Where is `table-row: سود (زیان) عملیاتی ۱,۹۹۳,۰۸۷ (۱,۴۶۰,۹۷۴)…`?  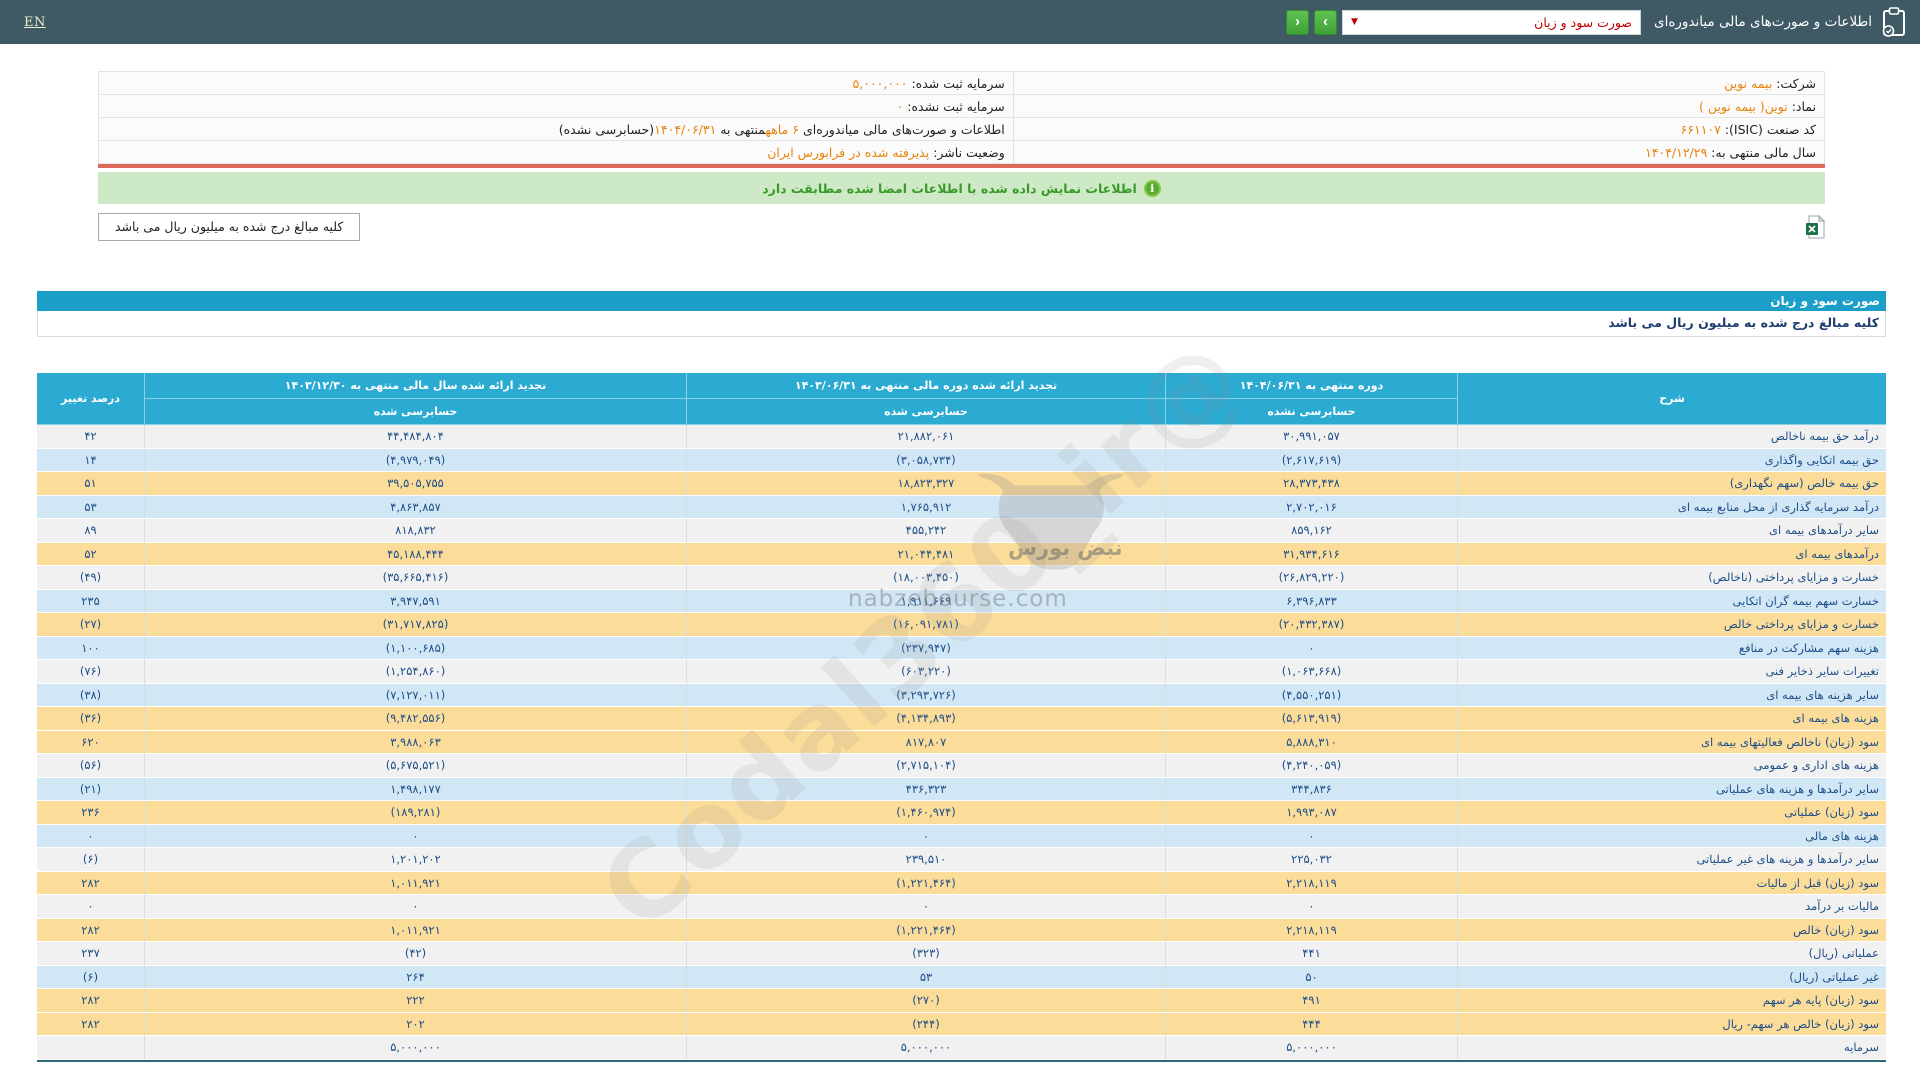
table-row: سود (زیان) عملیاتی ۱,۹۹۳,۰۸۷ (۱,۴۶۰,۹۷۴)… is located at coordinates (961, 813).